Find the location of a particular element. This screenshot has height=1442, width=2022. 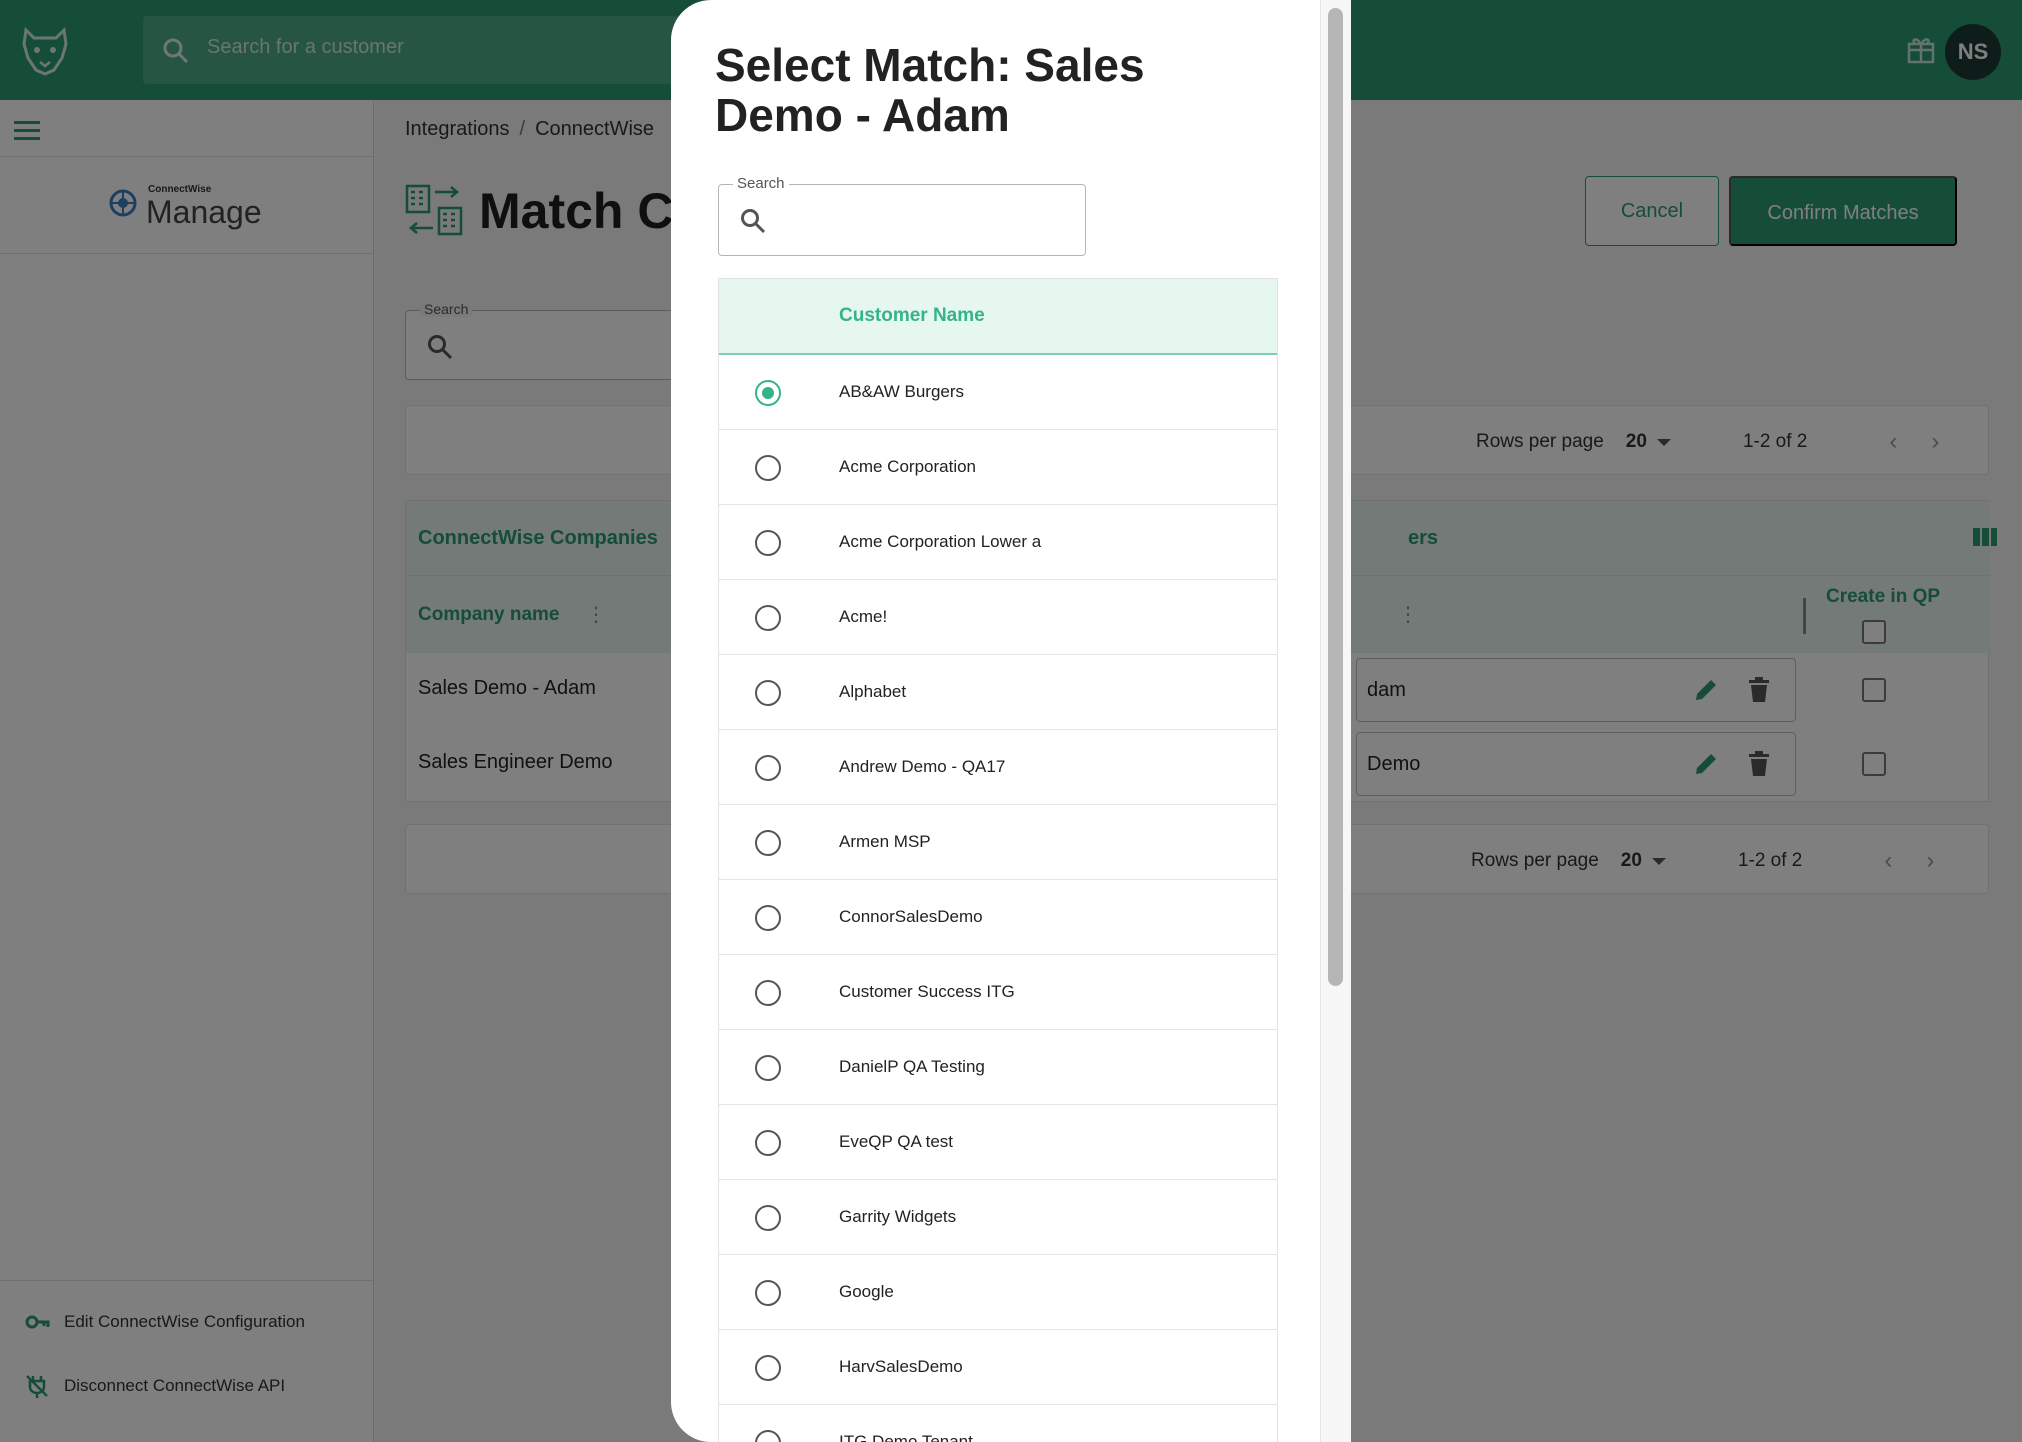

customer-row: AB&AW Burgers is located at coordinates (998, 392).